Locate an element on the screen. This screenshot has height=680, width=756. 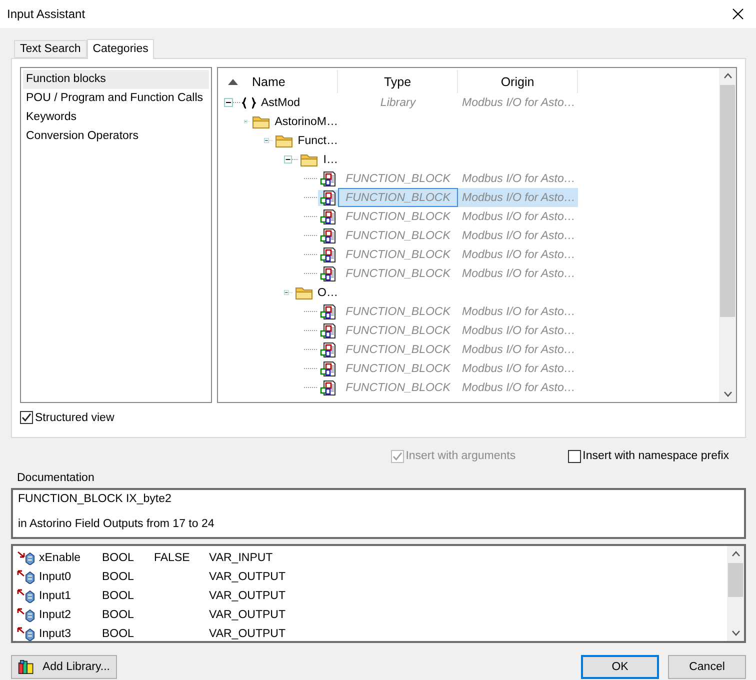
sort-icon is located at coordinates (233, 81).